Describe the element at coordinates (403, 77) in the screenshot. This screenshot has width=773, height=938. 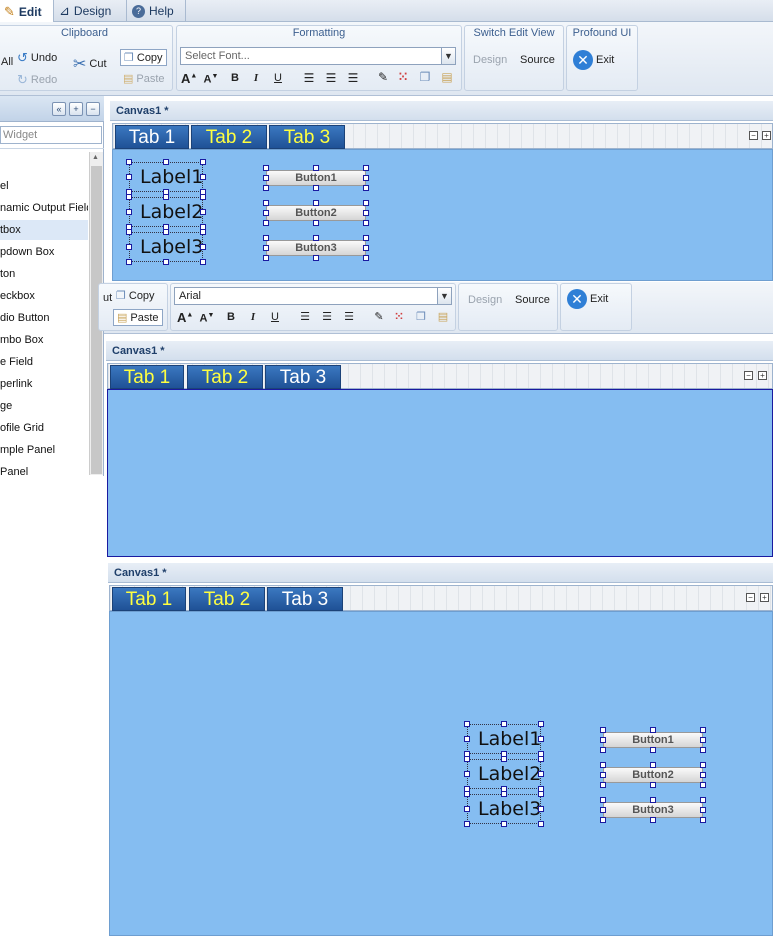
I see `color-palette-icon: ⁙` at that location.